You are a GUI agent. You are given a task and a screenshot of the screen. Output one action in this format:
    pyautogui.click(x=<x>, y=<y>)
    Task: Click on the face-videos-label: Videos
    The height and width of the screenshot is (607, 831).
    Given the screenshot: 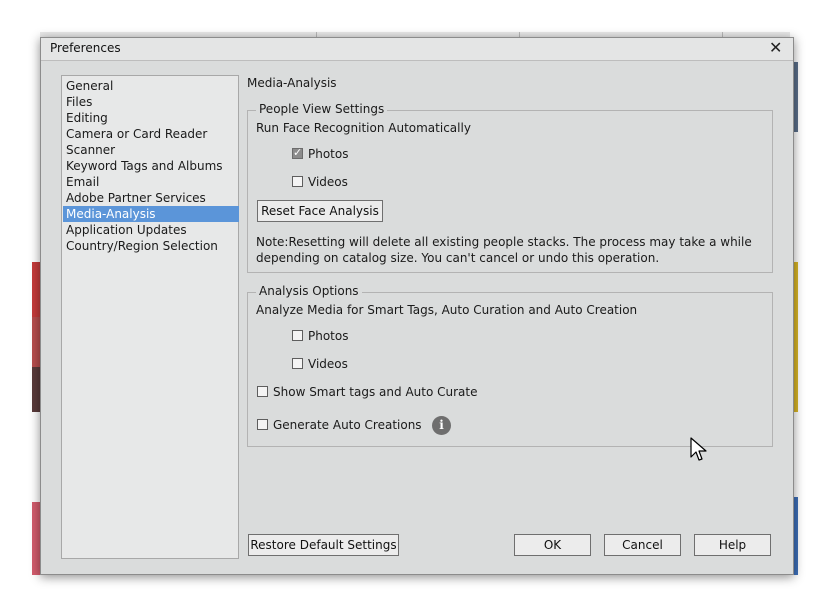 What is the action you would take?
    pyautogui.click(x=328, y=182)
    